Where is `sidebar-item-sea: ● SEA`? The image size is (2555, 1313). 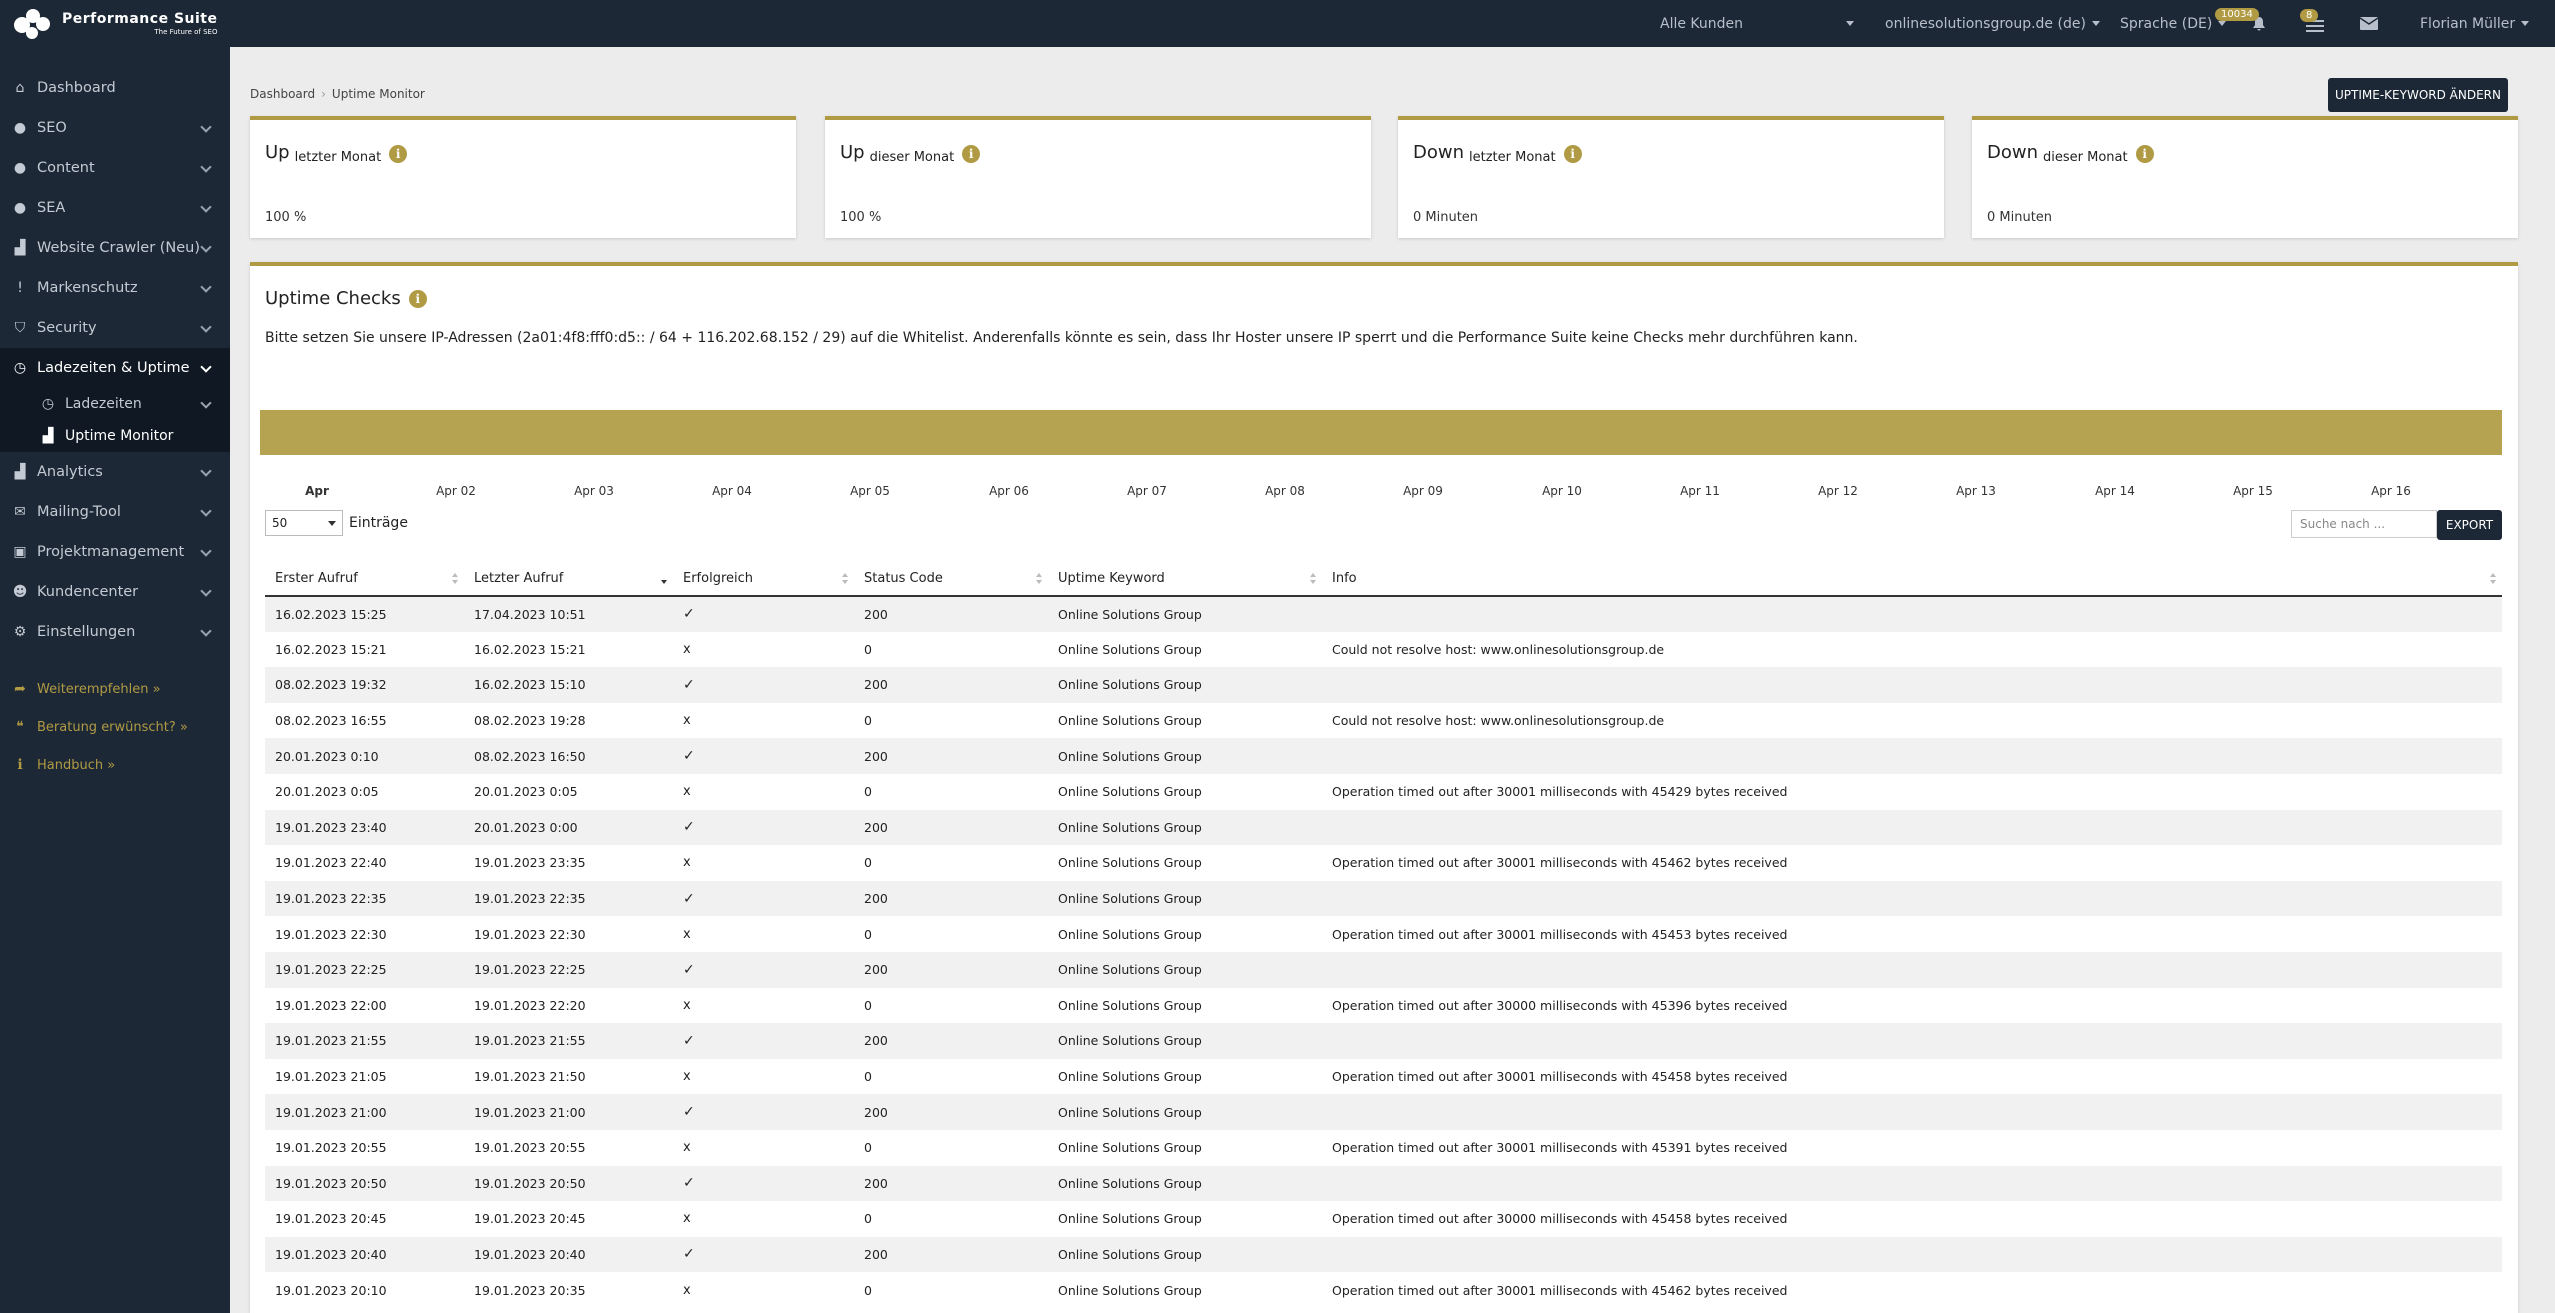
sidebar-item-sea: ● SEA is located at coordinates (115, 208).